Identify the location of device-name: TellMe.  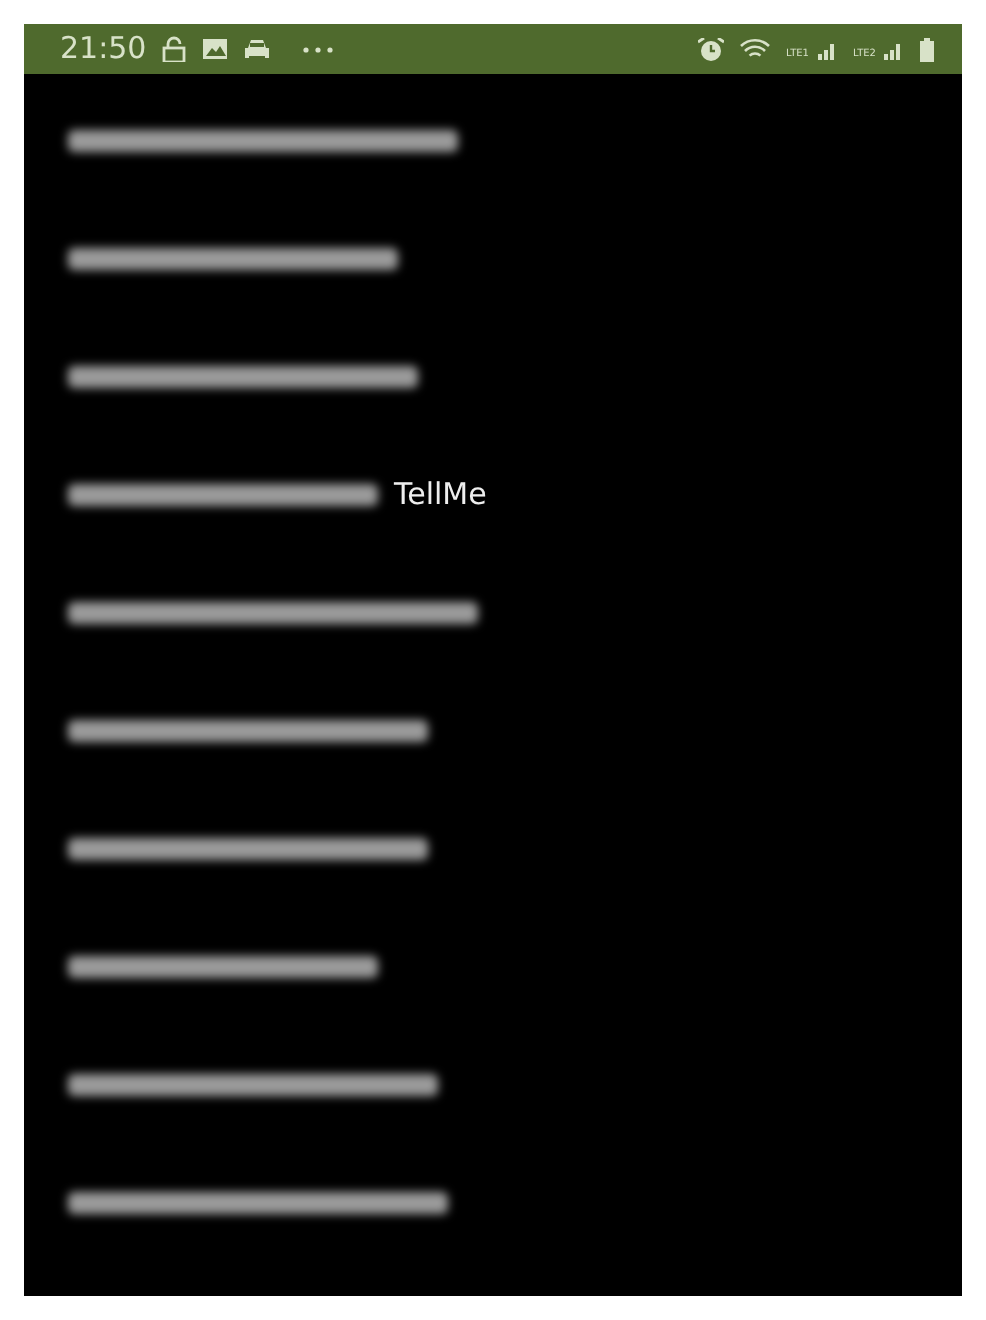
(440, 495).